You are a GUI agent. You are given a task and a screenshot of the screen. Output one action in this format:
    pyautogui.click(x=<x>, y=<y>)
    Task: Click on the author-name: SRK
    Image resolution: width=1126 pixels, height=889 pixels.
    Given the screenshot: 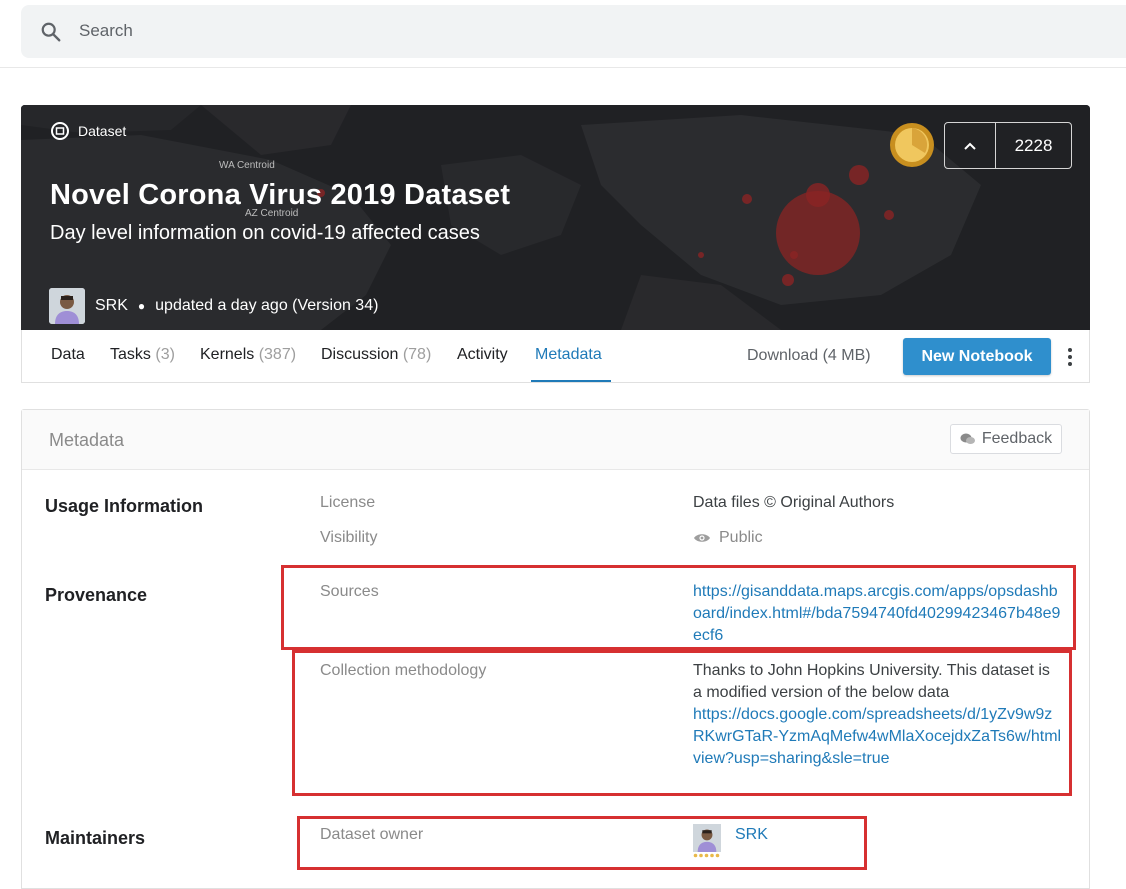 What is the action you would take?
    pyautogui.click(x=111, y=306)
    